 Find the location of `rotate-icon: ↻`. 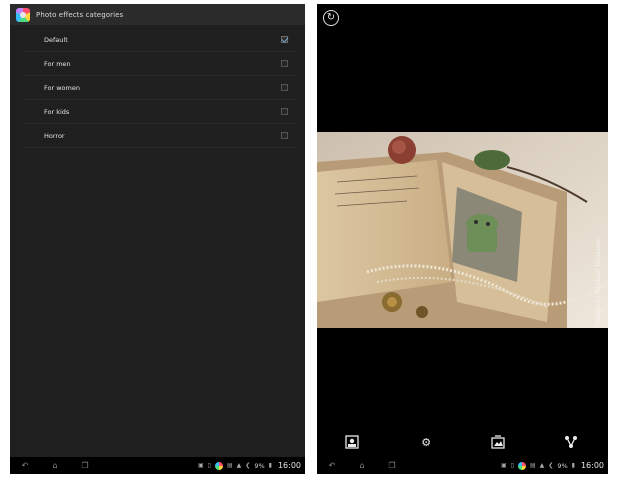

rotate-icon: ↻ is located at coordinates (331, 18).